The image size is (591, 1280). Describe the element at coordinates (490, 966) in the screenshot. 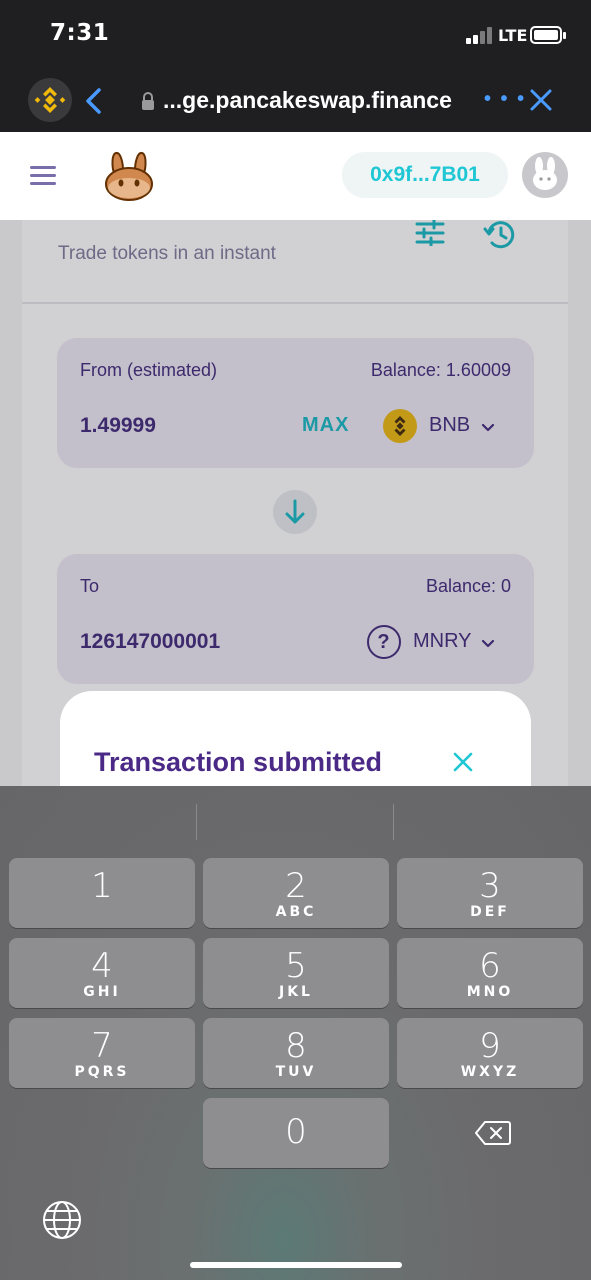

I see `key-digit: 6` at that location.